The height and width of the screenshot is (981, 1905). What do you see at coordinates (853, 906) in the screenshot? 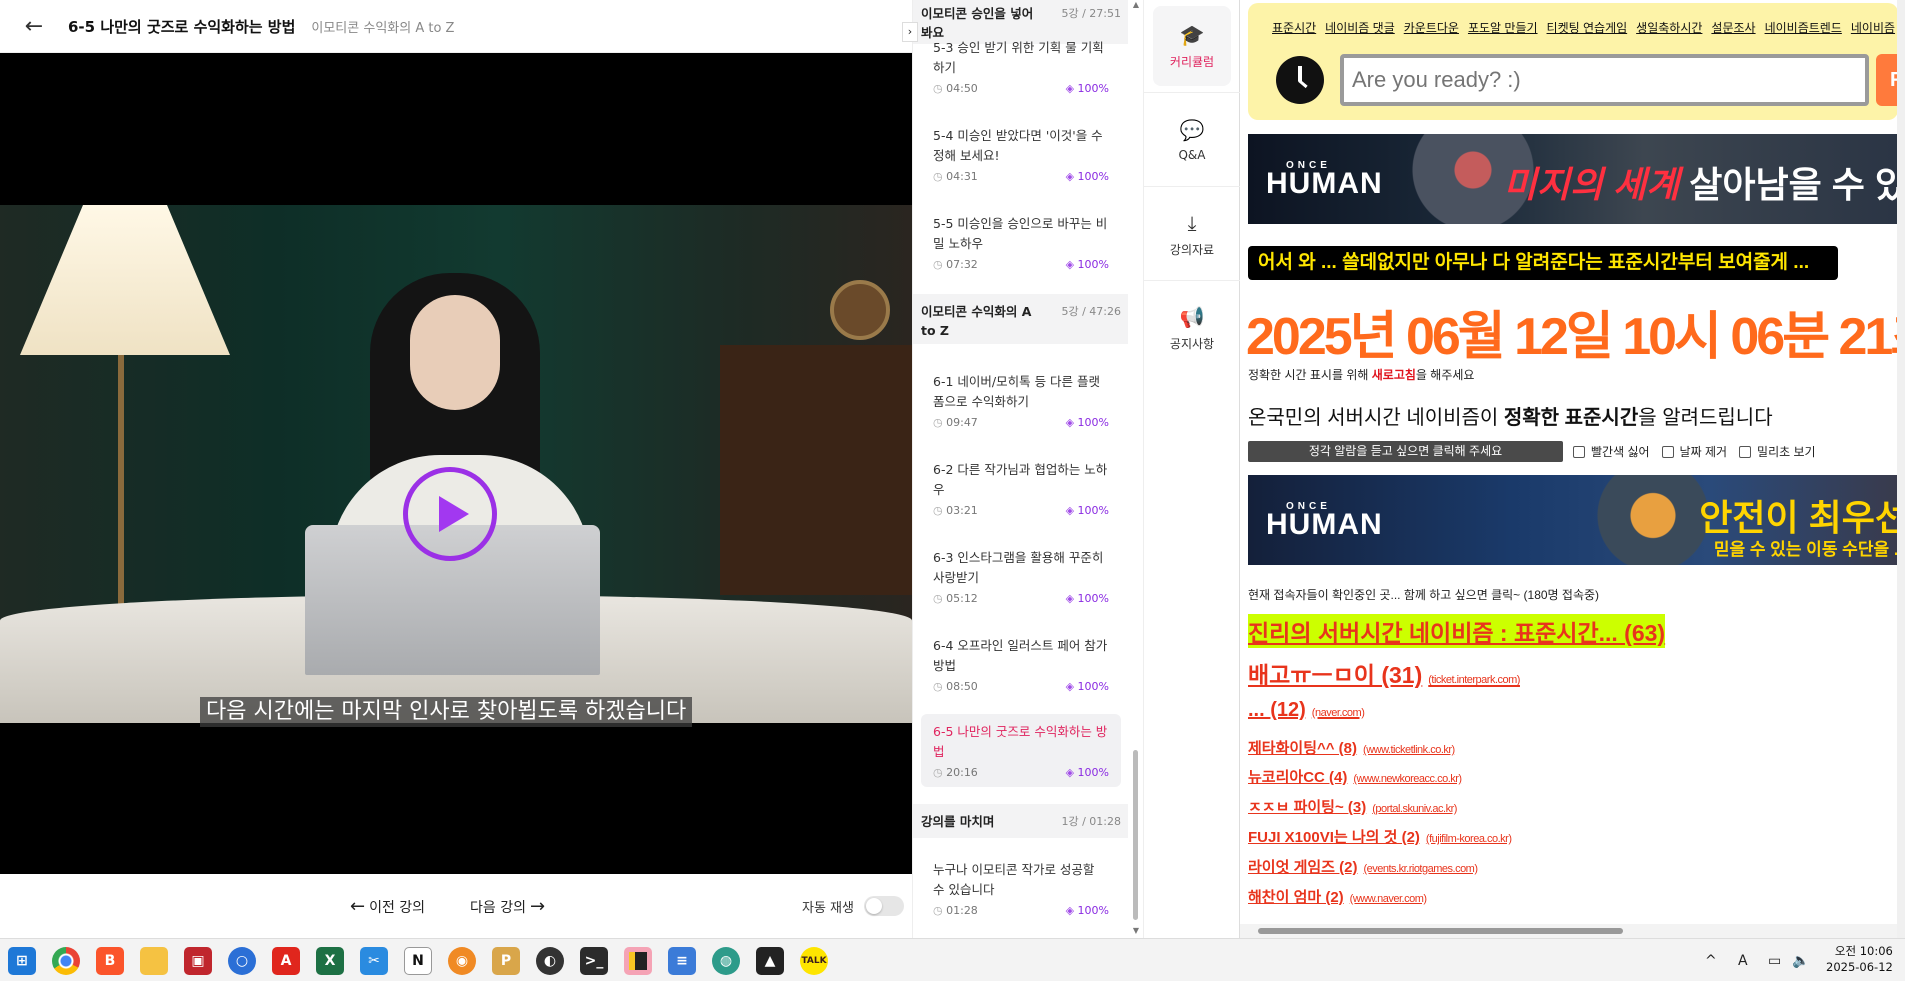
I see `autoplay-control: 자동 재생` at bounding box center [853, 906].